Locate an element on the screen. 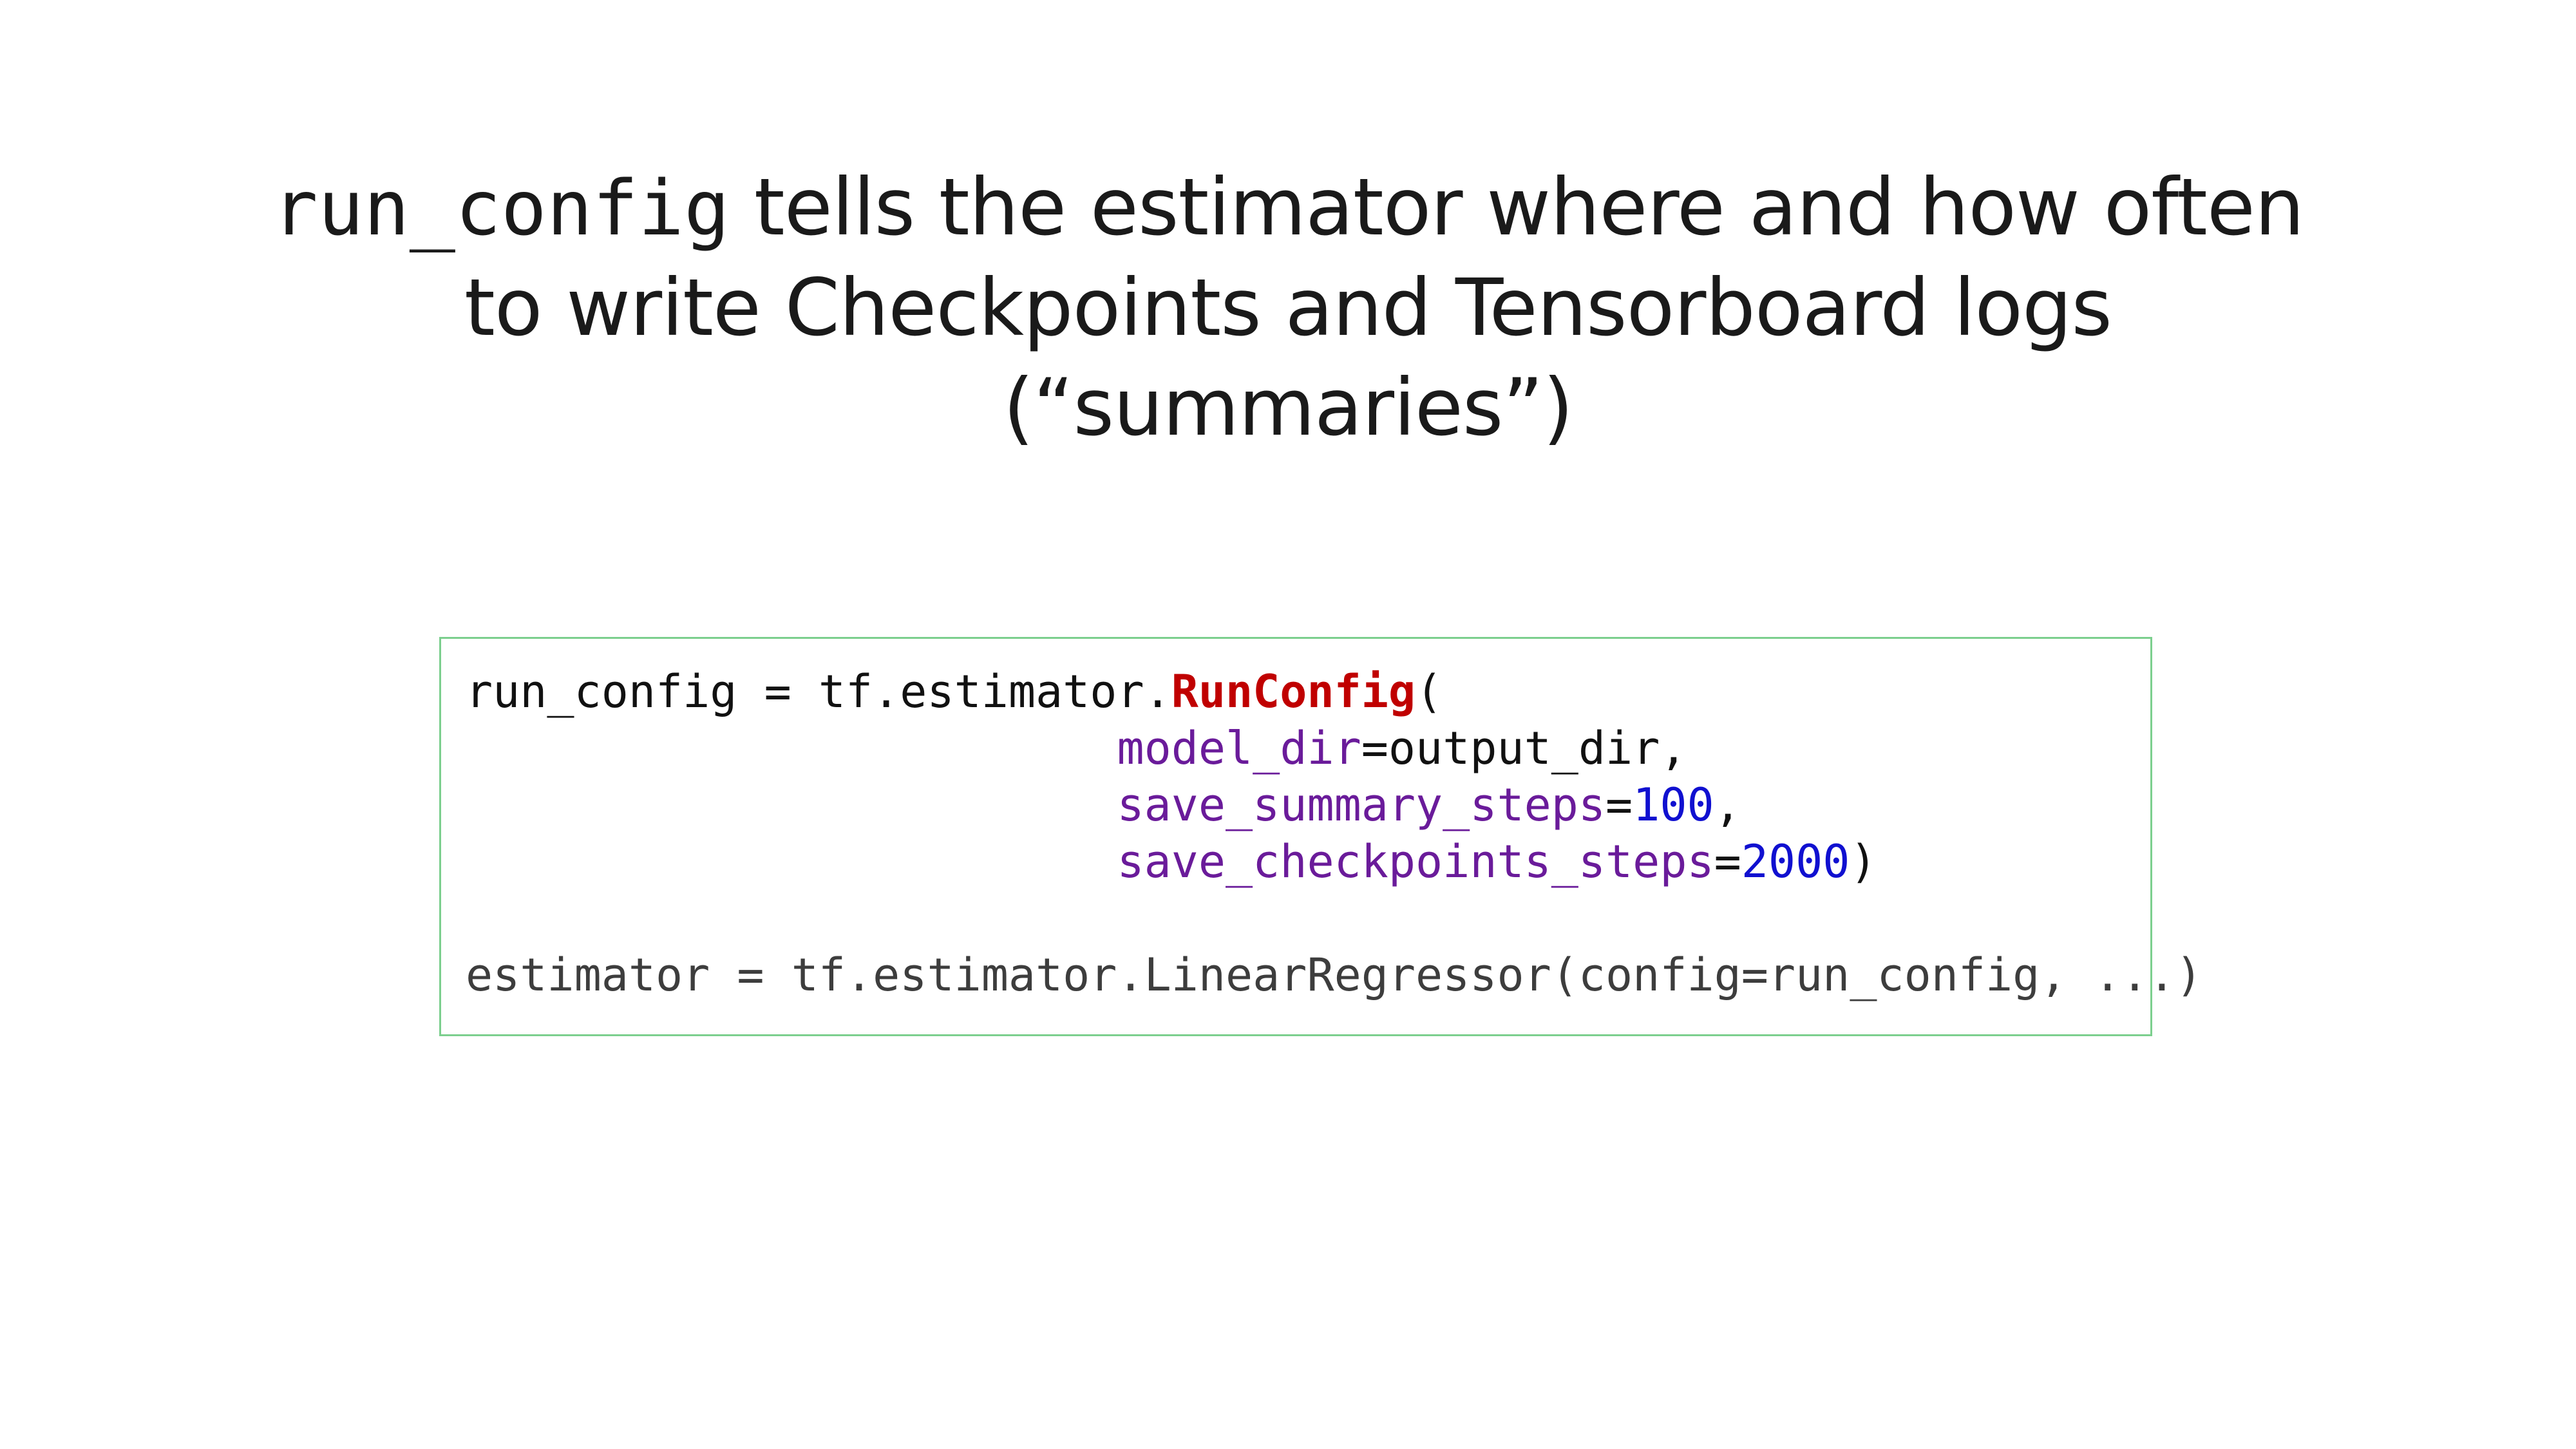  title-line-1-text: tells the estimator where and how often is located at coordinates (1517, 207).